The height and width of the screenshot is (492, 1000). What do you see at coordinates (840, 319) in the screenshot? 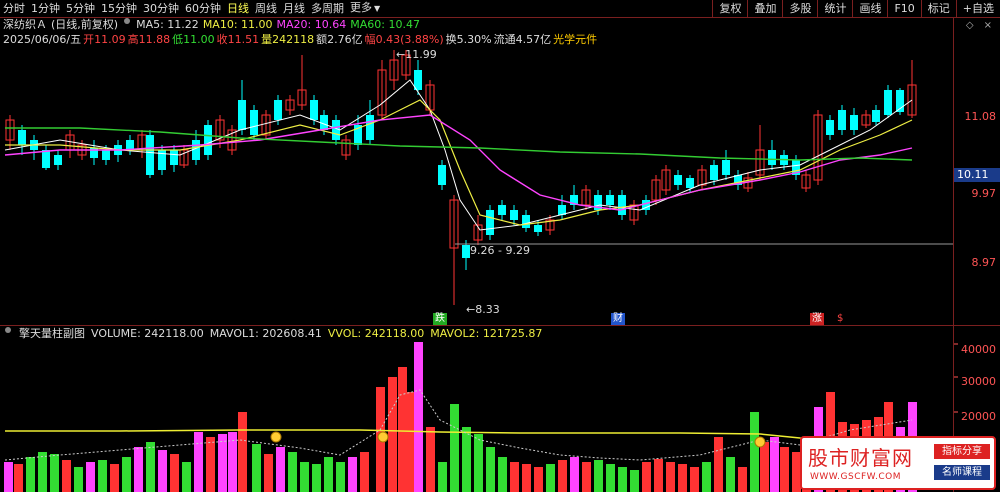
I see `dollar-marker: $` at bounding box center [840, 319].